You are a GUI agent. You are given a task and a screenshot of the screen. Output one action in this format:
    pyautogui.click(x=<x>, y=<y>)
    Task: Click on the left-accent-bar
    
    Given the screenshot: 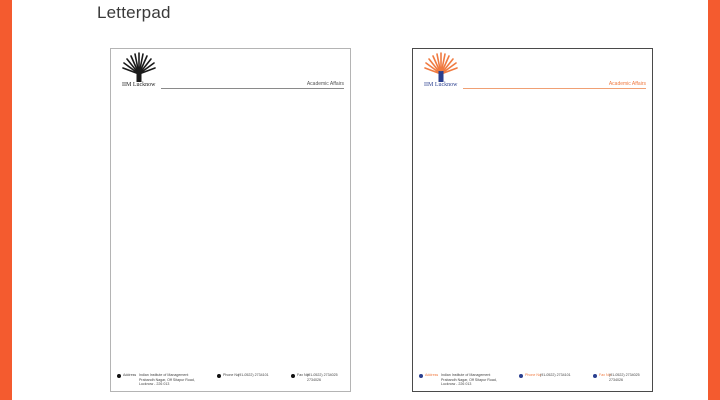 What is the action you would take?
    pyautogui.click(x=6, y=200)
    